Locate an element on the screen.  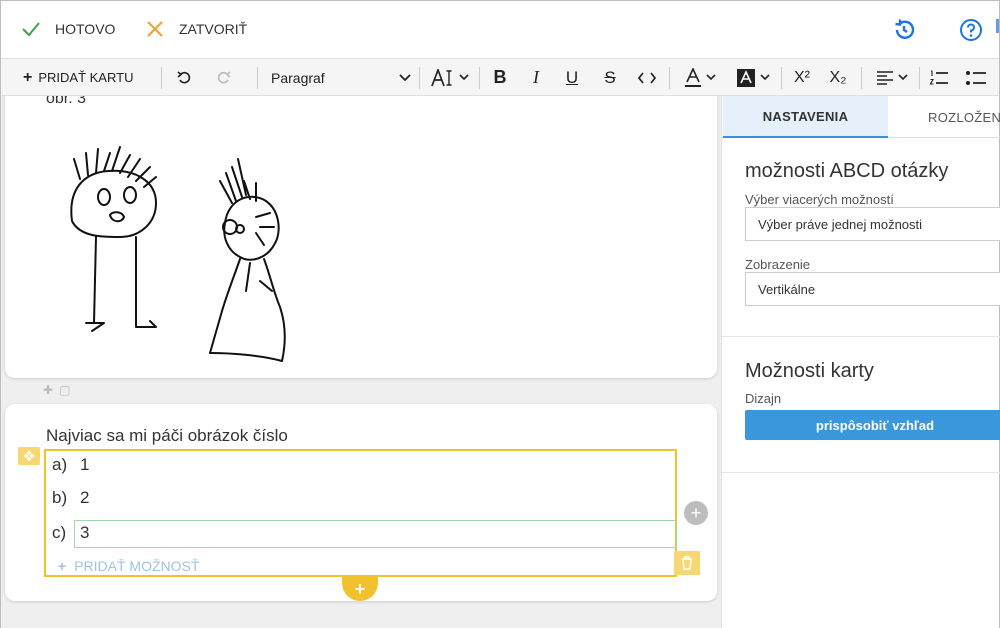
add-option-circle-button: + is located at coordinates (696, 513).